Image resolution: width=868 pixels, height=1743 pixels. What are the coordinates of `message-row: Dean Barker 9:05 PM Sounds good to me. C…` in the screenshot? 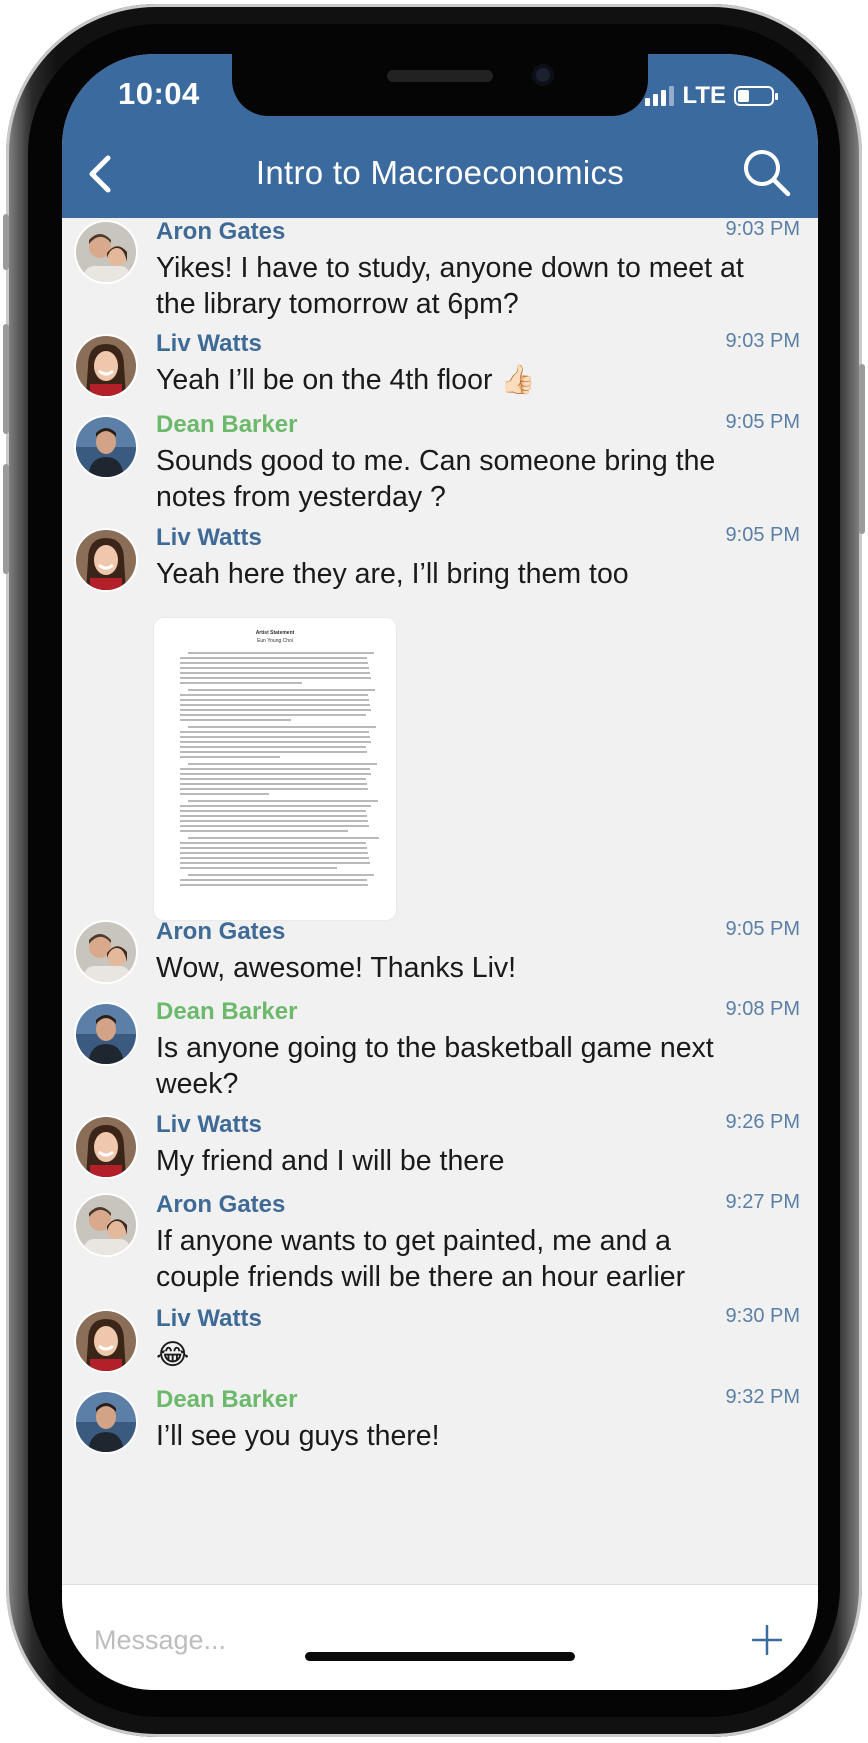 It's located at (440, 466).